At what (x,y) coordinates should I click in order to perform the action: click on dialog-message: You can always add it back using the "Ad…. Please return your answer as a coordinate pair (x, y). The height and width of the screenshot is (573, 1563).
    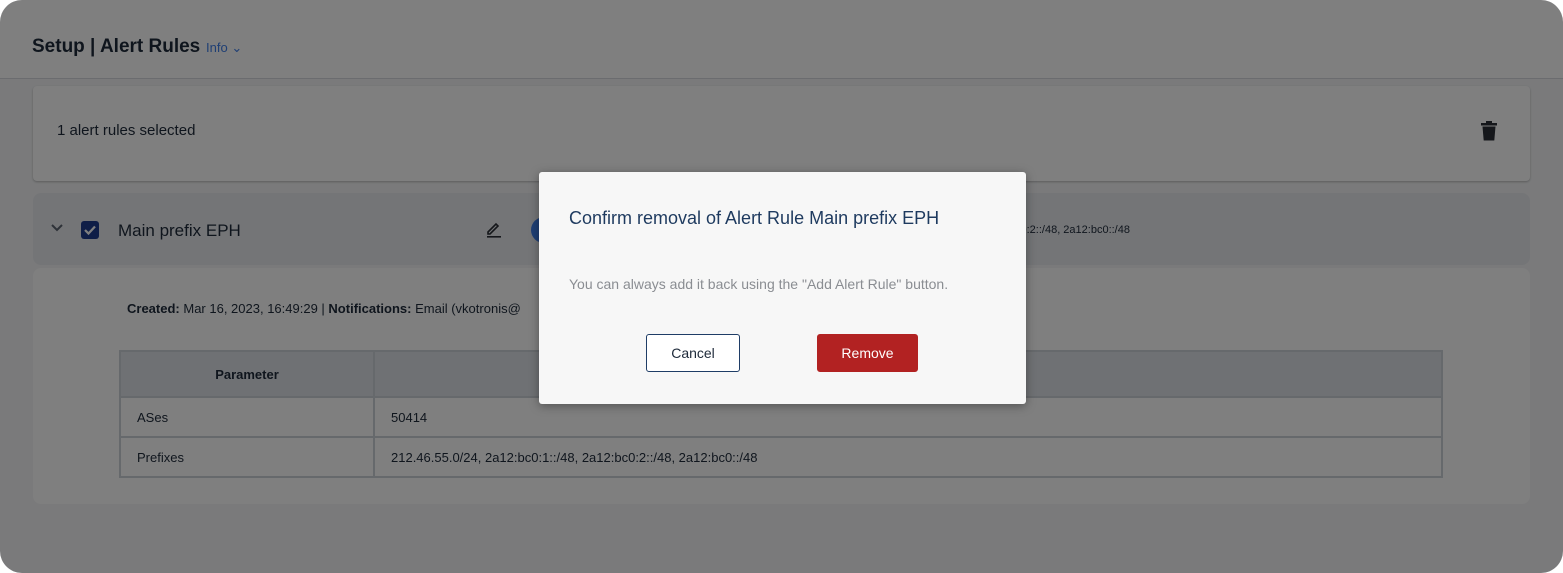
    Looking at the image, I should click on (759, 284).